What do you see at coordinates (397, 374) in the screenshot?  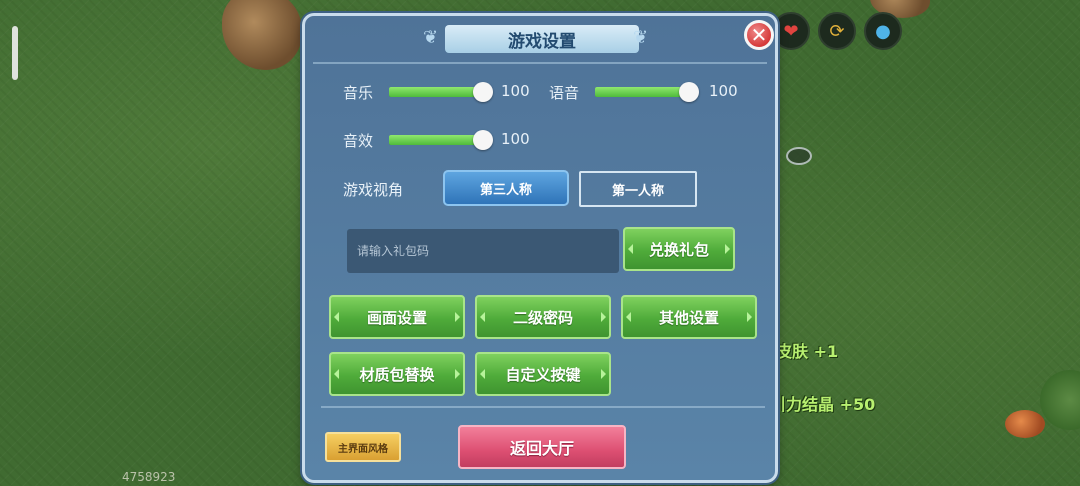 I see `texture-pack-button: 材质包替换` at bounding box center [397, 374].